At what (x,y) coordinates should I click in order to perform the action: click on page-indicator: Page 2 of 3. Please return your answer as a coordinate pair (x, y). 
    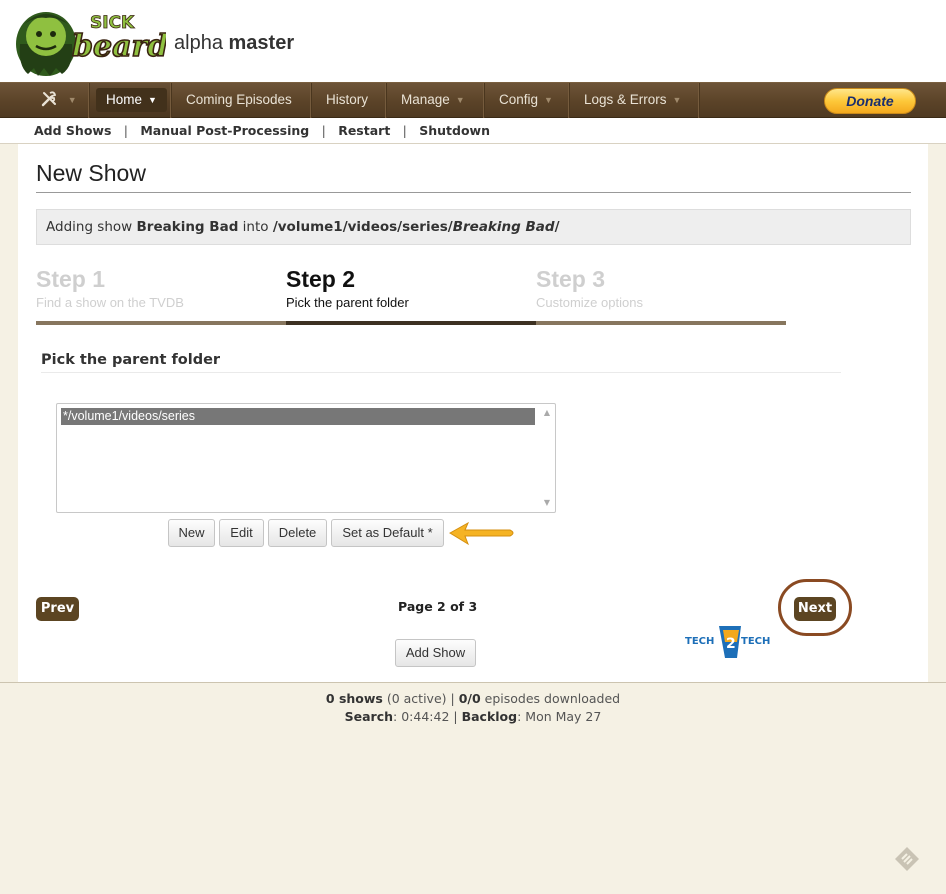
    Looking at the image, I should click on (438, 606).